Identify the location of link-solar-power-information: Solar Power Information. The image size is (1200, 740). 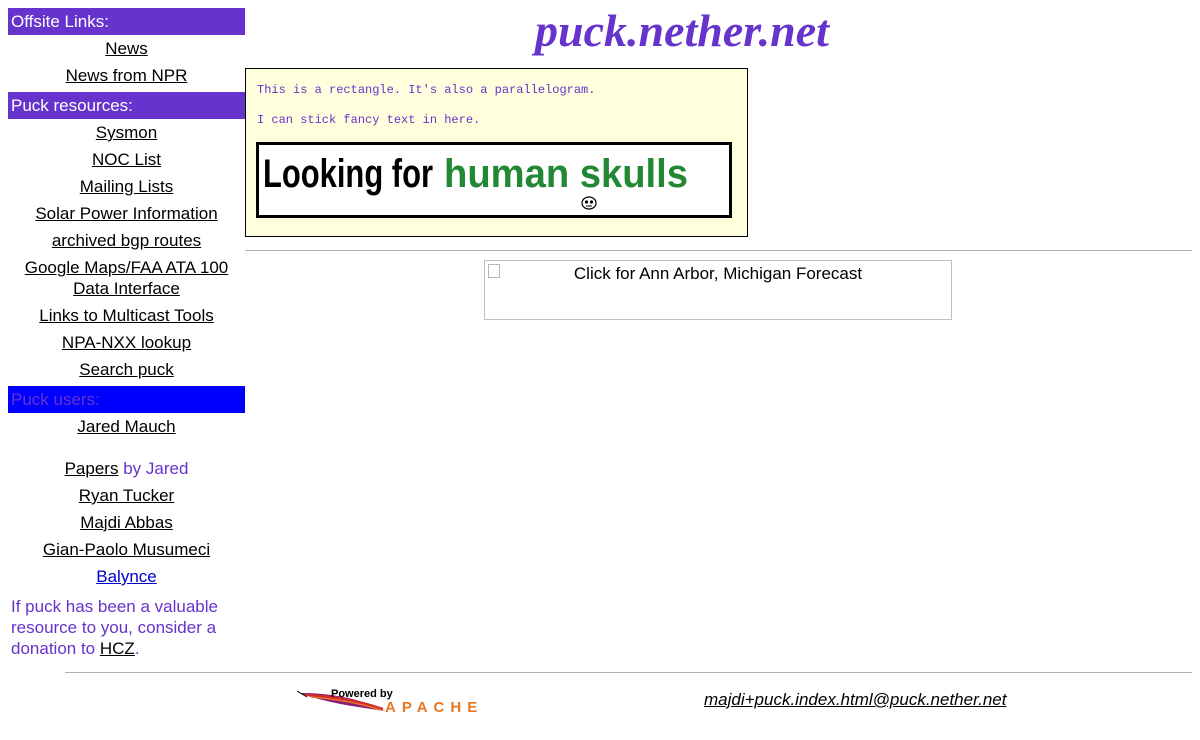
(126, 213).